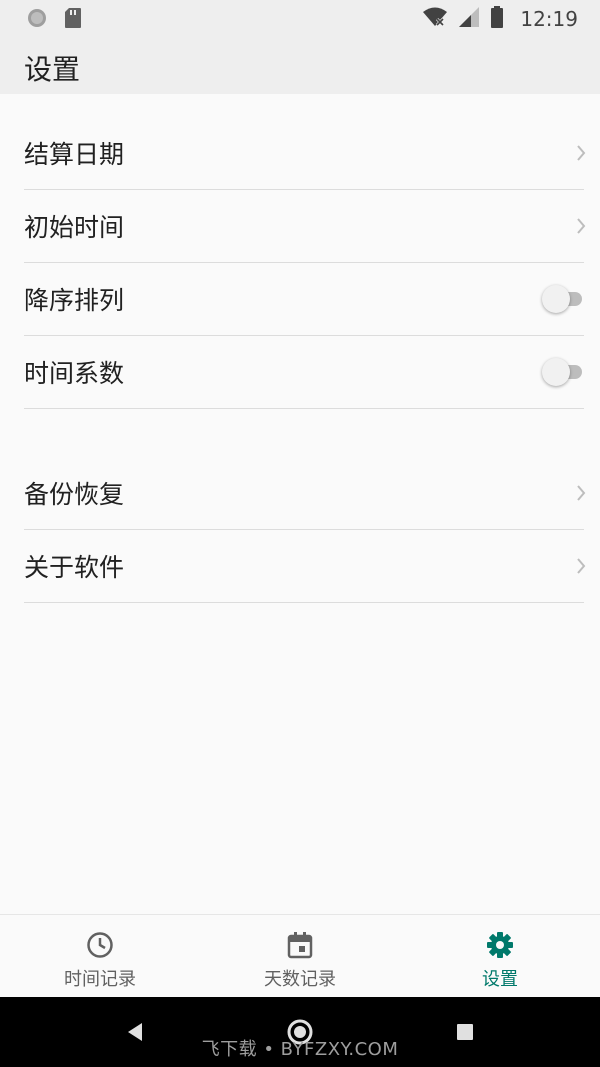 Image resolution: width=600 pixels, height=1067 pixels. Describe the element at coordinates (305, 226) in the screenshot. I see `settings-item-initial-time: 初始时间` at that location.